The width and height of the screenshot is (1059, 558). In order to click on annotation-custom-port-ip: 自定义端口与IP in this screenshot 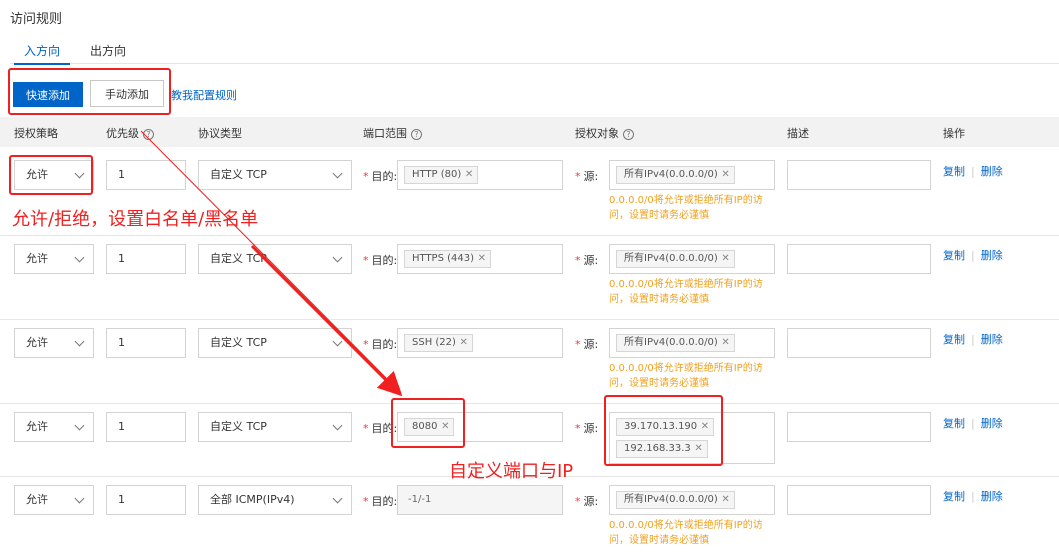, I will do `click(511, 471)`.